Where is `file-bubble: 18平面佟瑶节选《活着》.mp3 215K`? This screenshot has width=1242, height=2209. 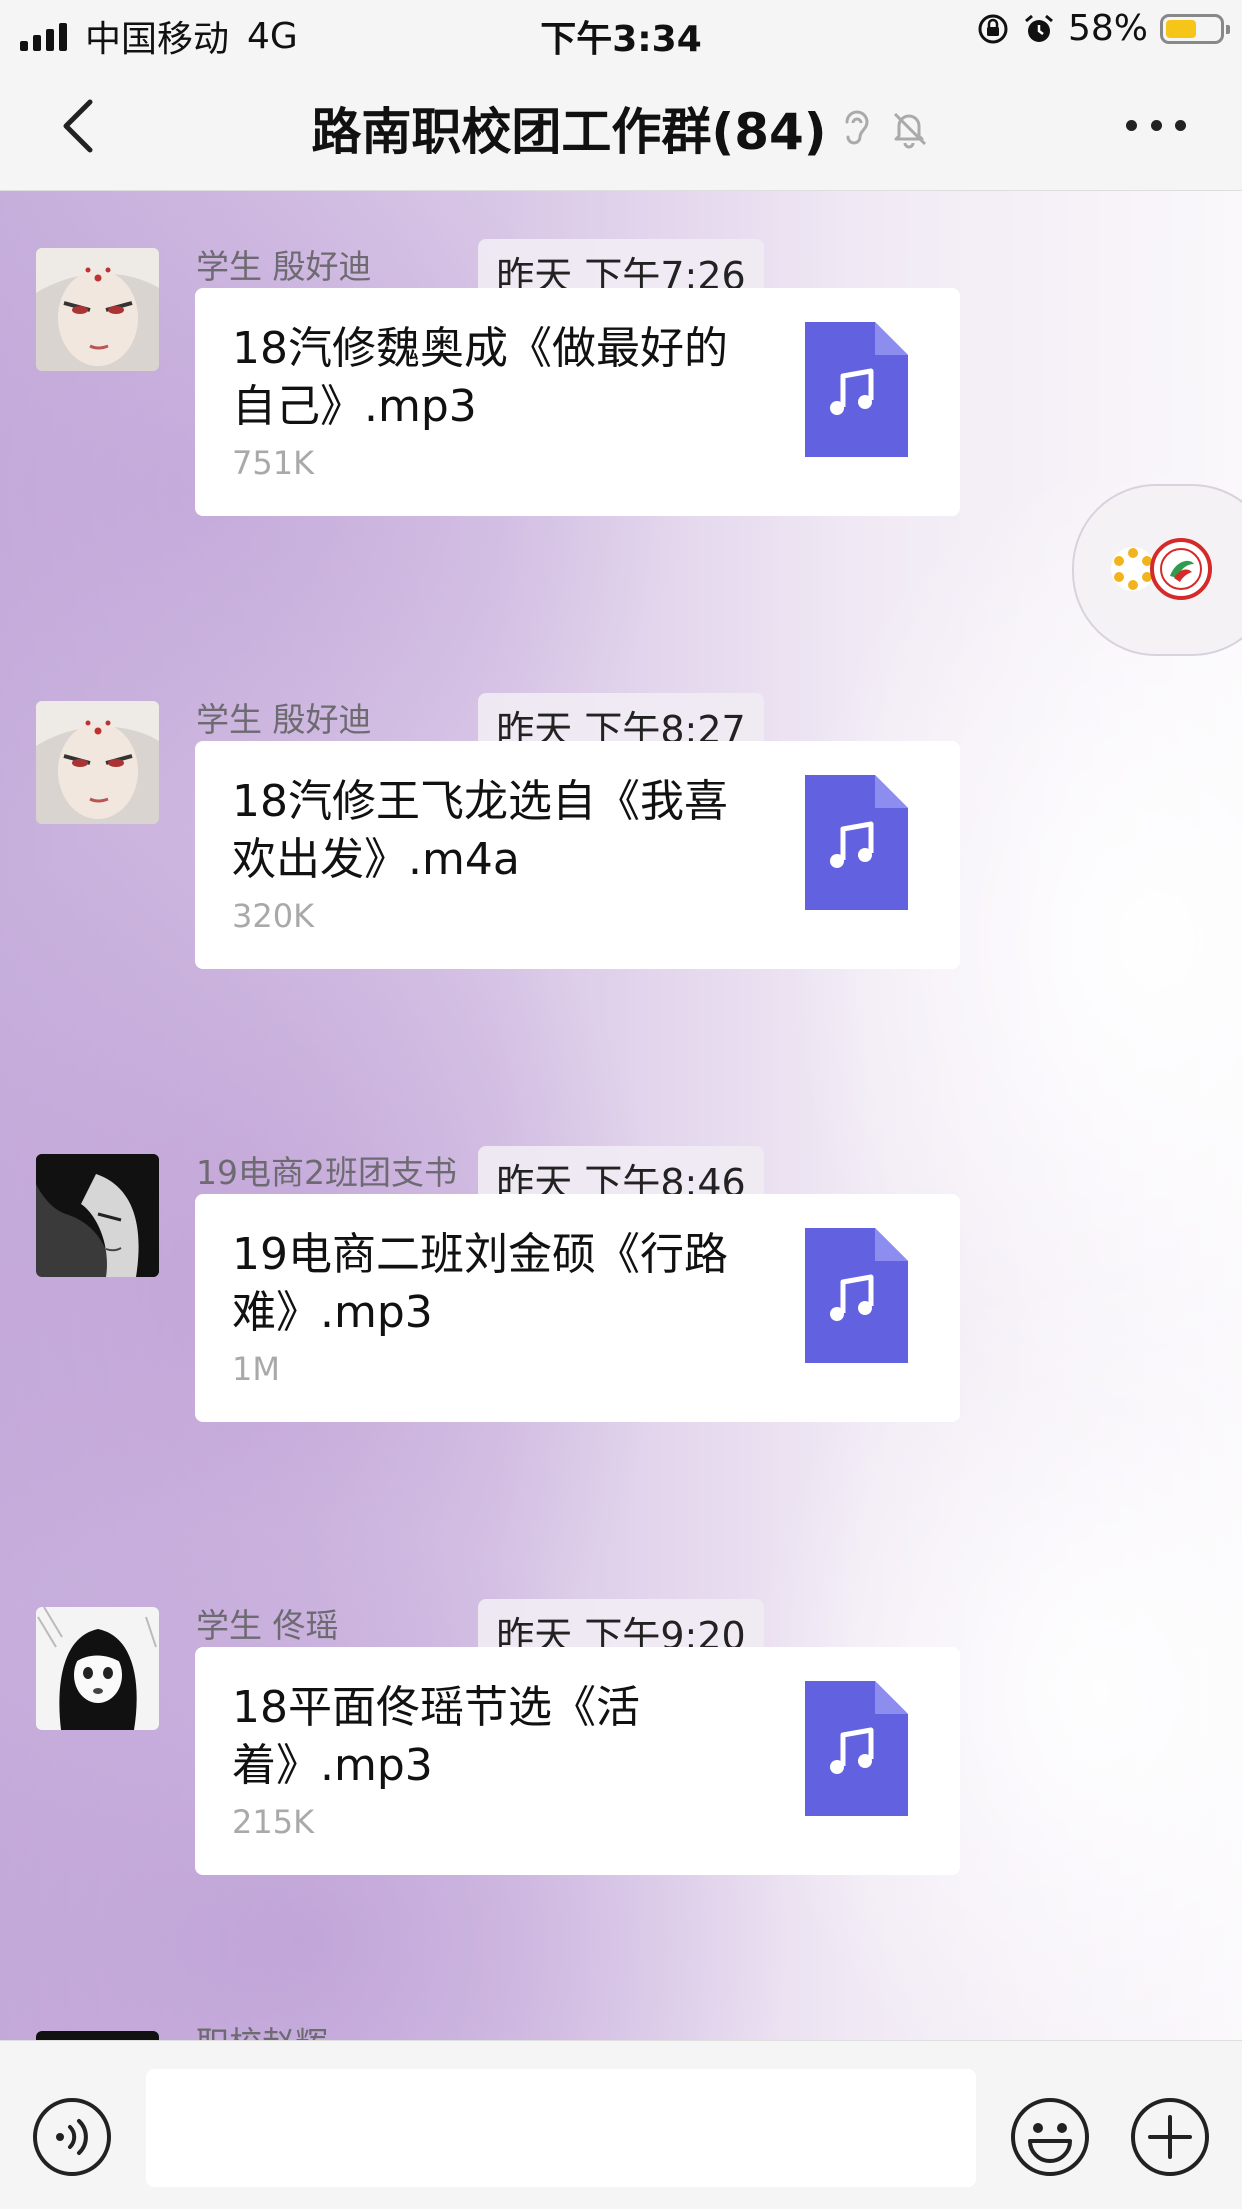
file-bubble: 18平面佟瑶节选《活着》.mp3 215K is located at coordinates (577, 1761).